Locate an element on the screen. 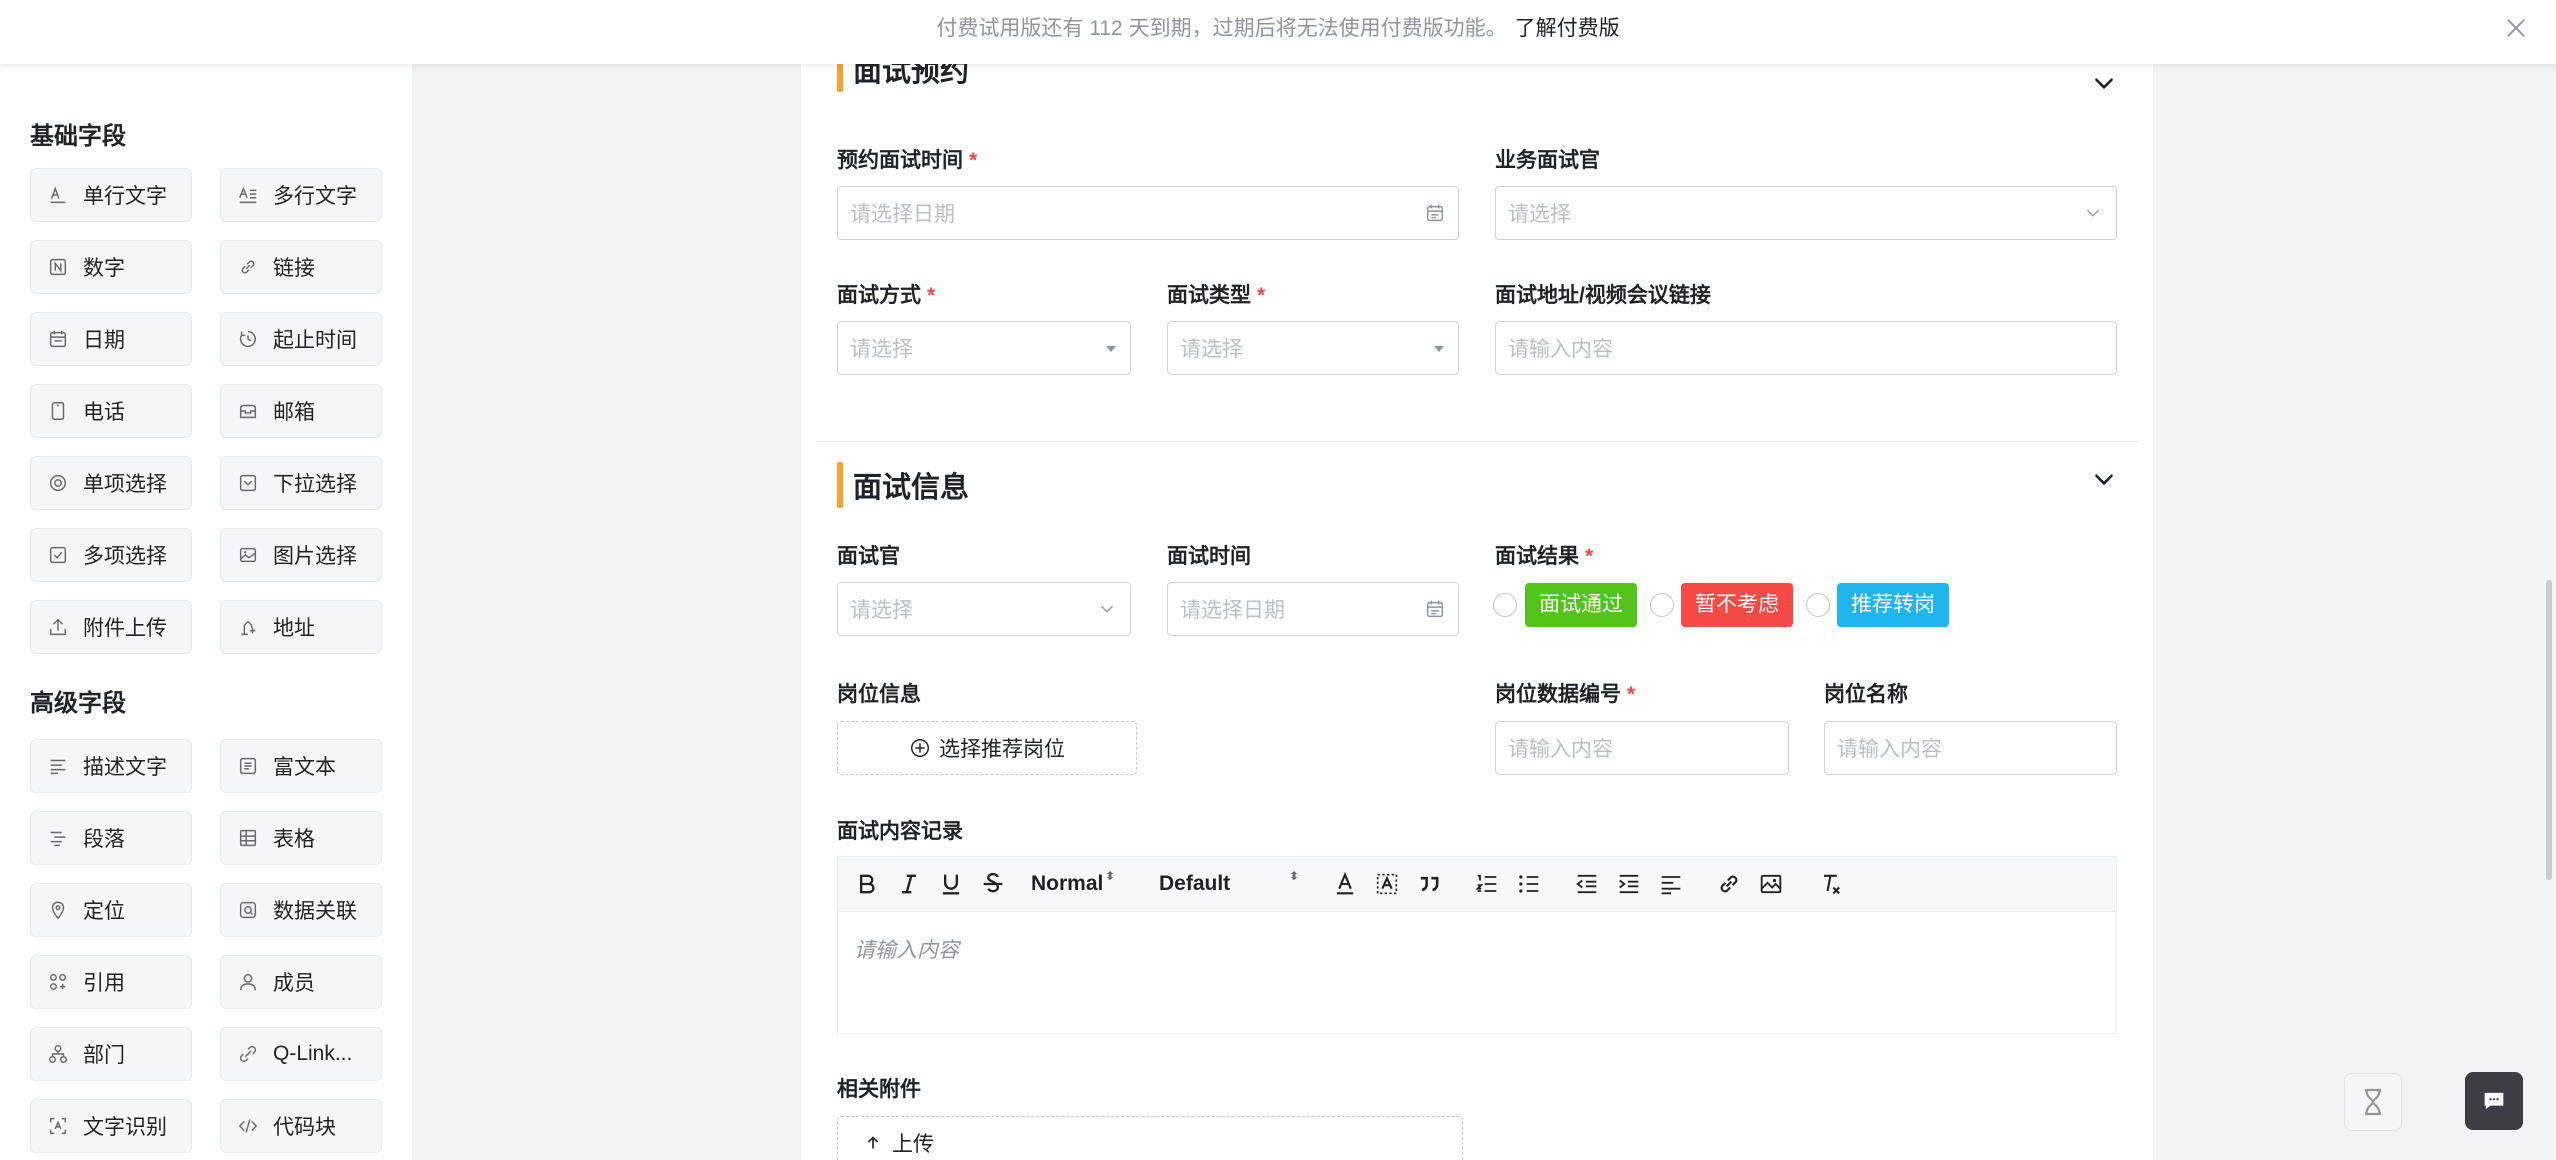 This screenshot has width=2556, height=1160. trial-banner: 付费试用版还有 112 天到期，过期后将无法使用付费版功能。 了解付费版 is located at coordinates (1278, 32).